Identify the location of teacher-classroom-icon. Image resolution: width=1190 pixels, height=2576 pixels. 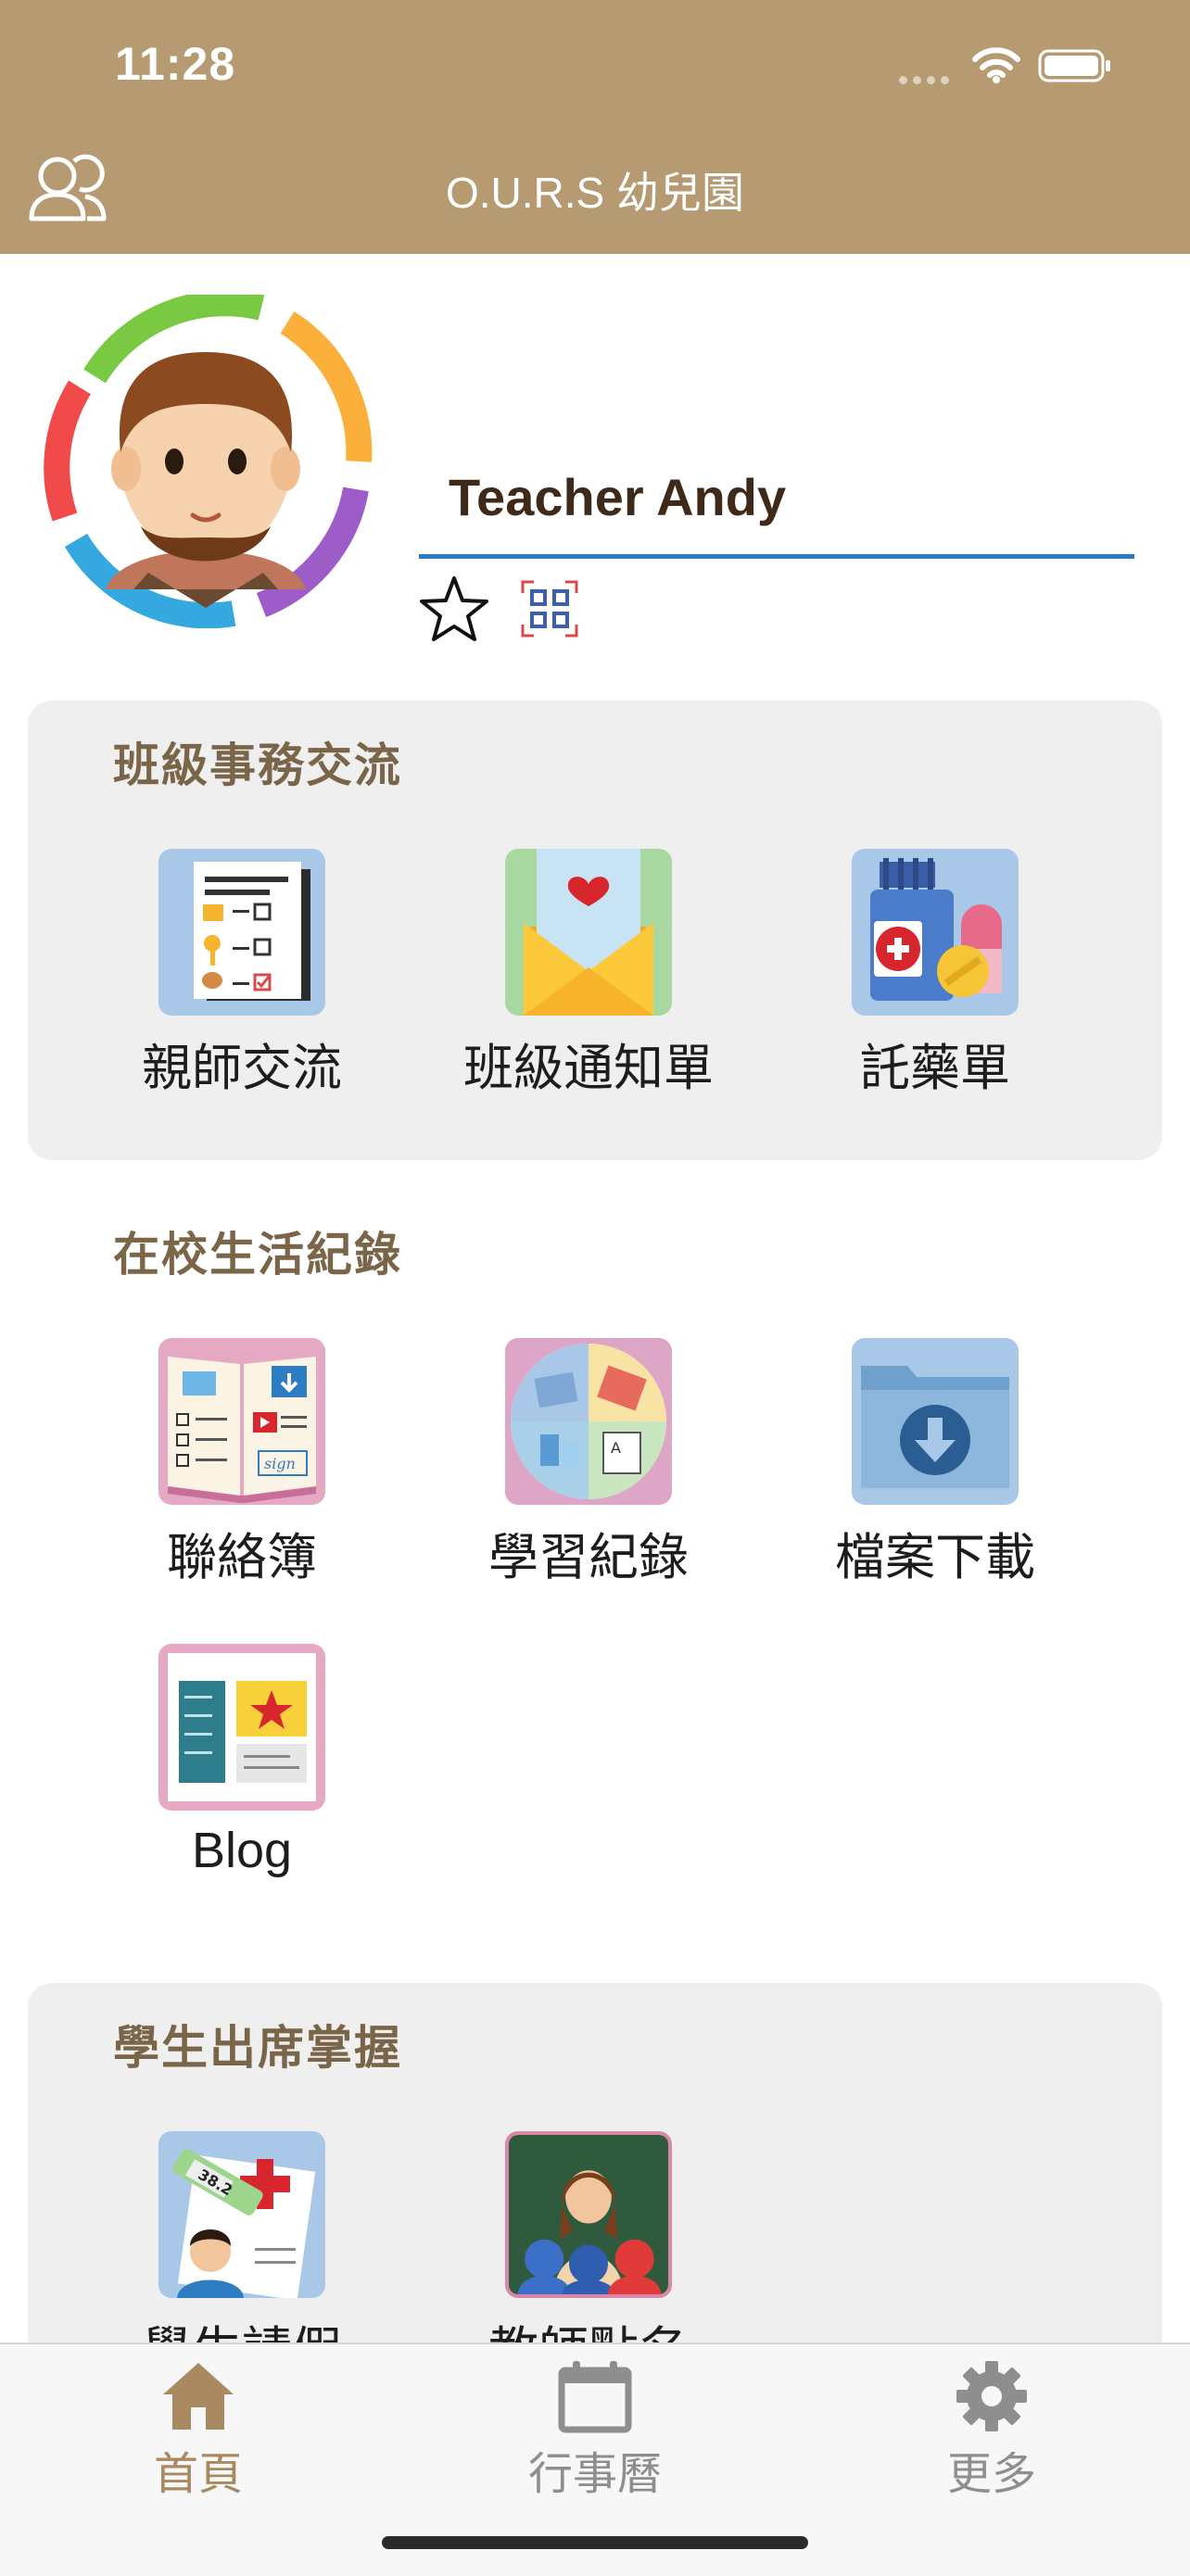
(588, 2215).